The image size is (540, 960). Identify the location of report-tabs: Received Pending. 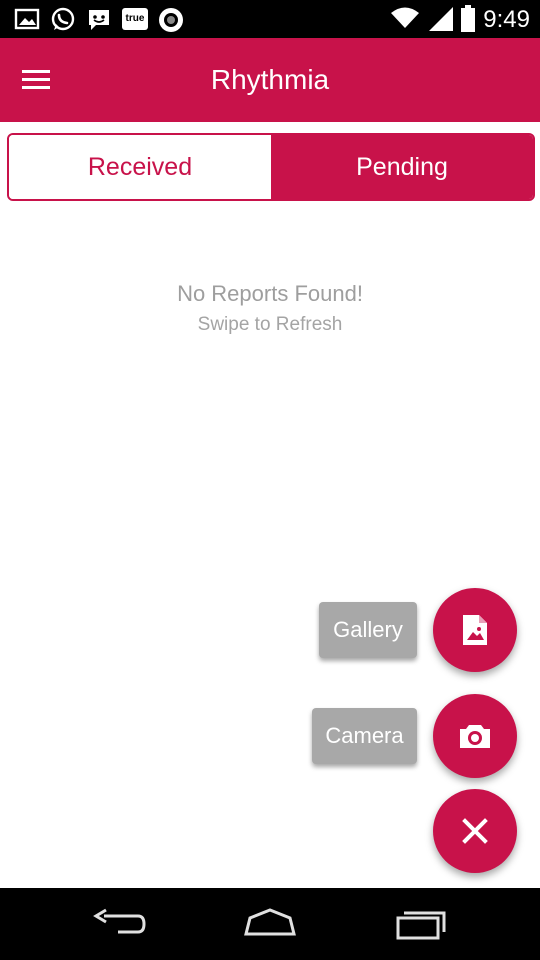
(271, 167).